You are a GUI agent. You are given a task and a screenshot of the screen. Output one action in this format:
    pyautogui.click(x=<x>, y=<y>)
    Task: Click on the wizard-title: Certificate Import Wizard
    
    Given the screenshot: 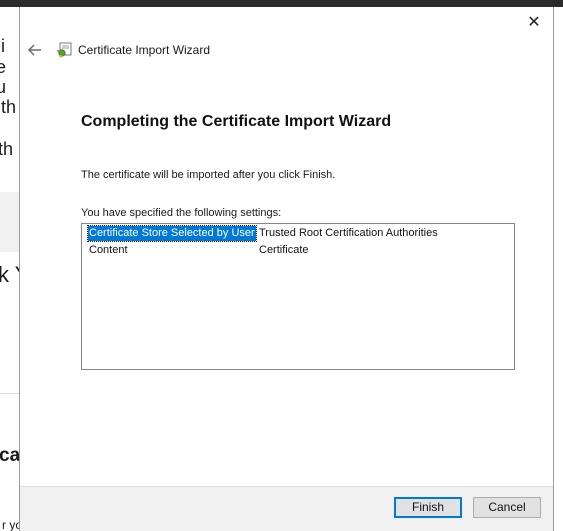 What is the action you would take?
    pyautogui.click(x=144, y=50)
    